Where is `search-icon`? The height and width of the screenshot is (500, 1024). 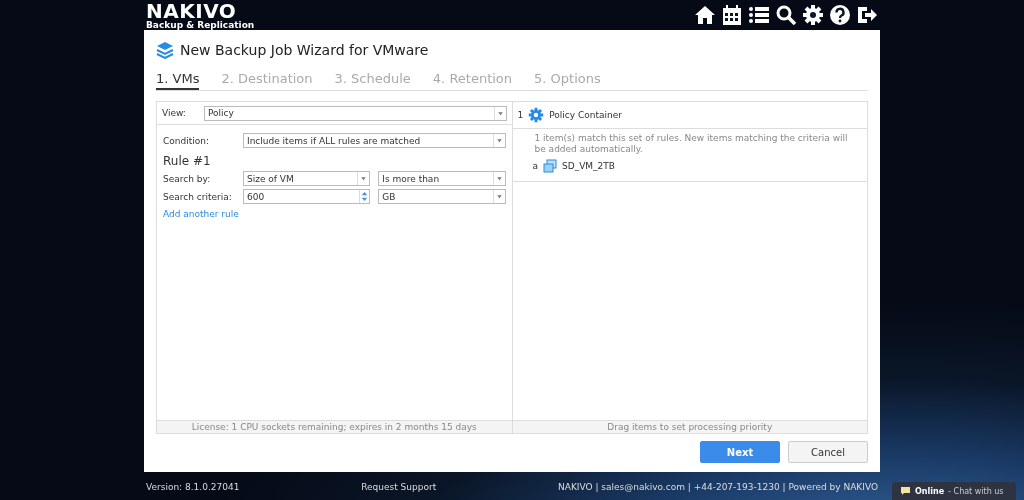 search-icon is located at coordinates (786, 15).